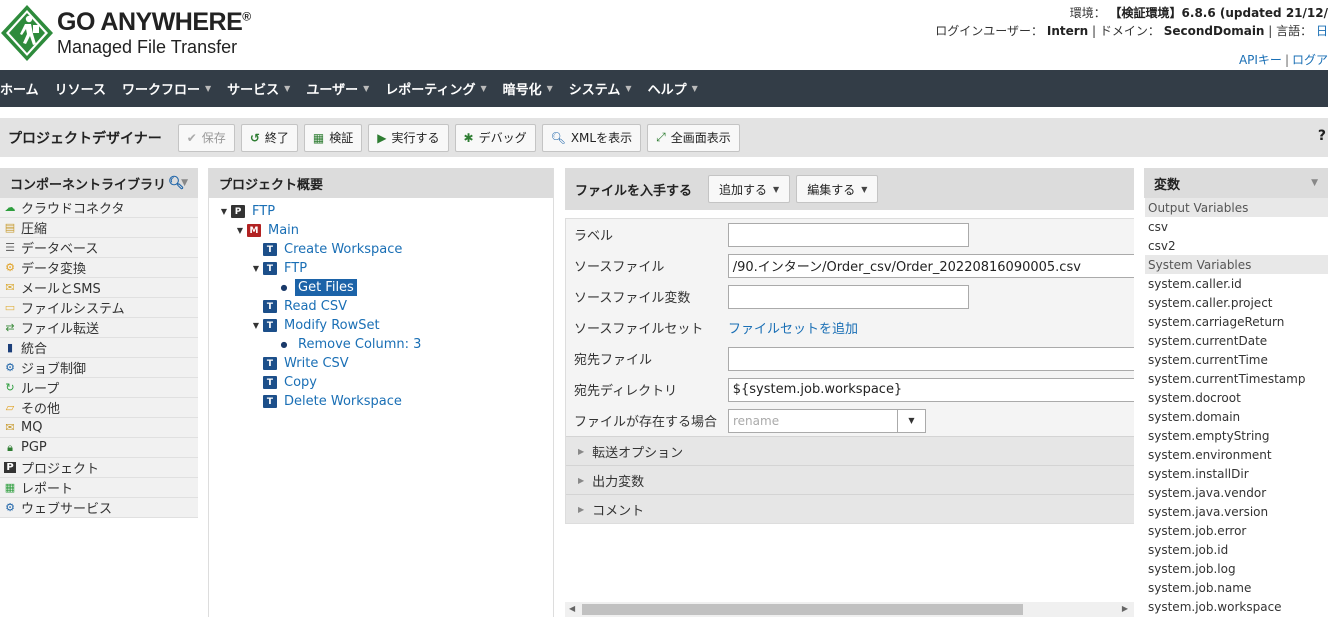 The image size is (1328, 617). What do you see at coordinates (912, 420) in the screenshot?
I see `if-exists-dropdown-button: ▼` at bounding box center [912, 420].